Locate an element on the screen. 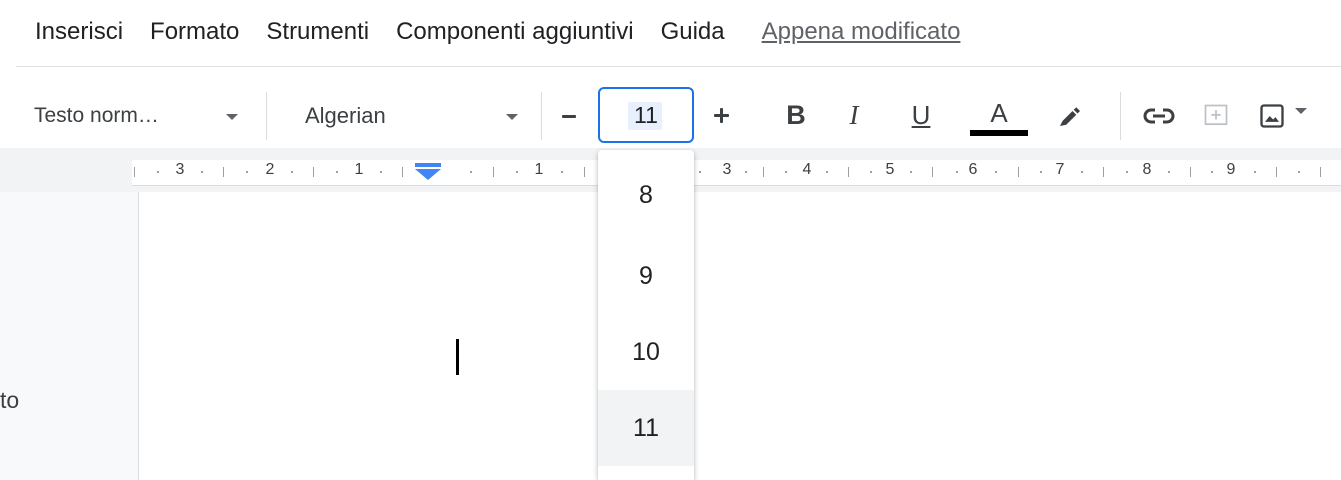 The width and height of the screenshot is (1341, 480). ruler-number: 5 is located at coordinates (890, 169).